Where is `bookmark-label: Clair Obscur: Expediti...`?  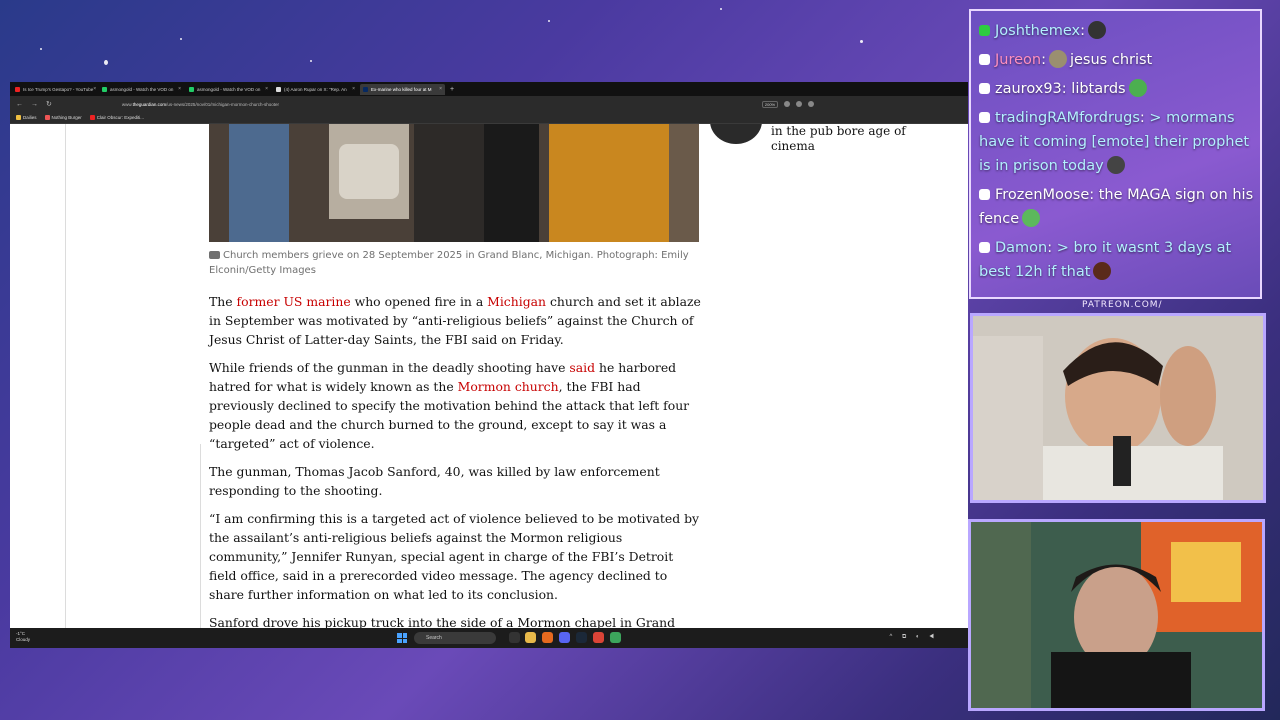
bookmark-label: Clair Obscur: Expediti... is located at coordinates (120, 117).